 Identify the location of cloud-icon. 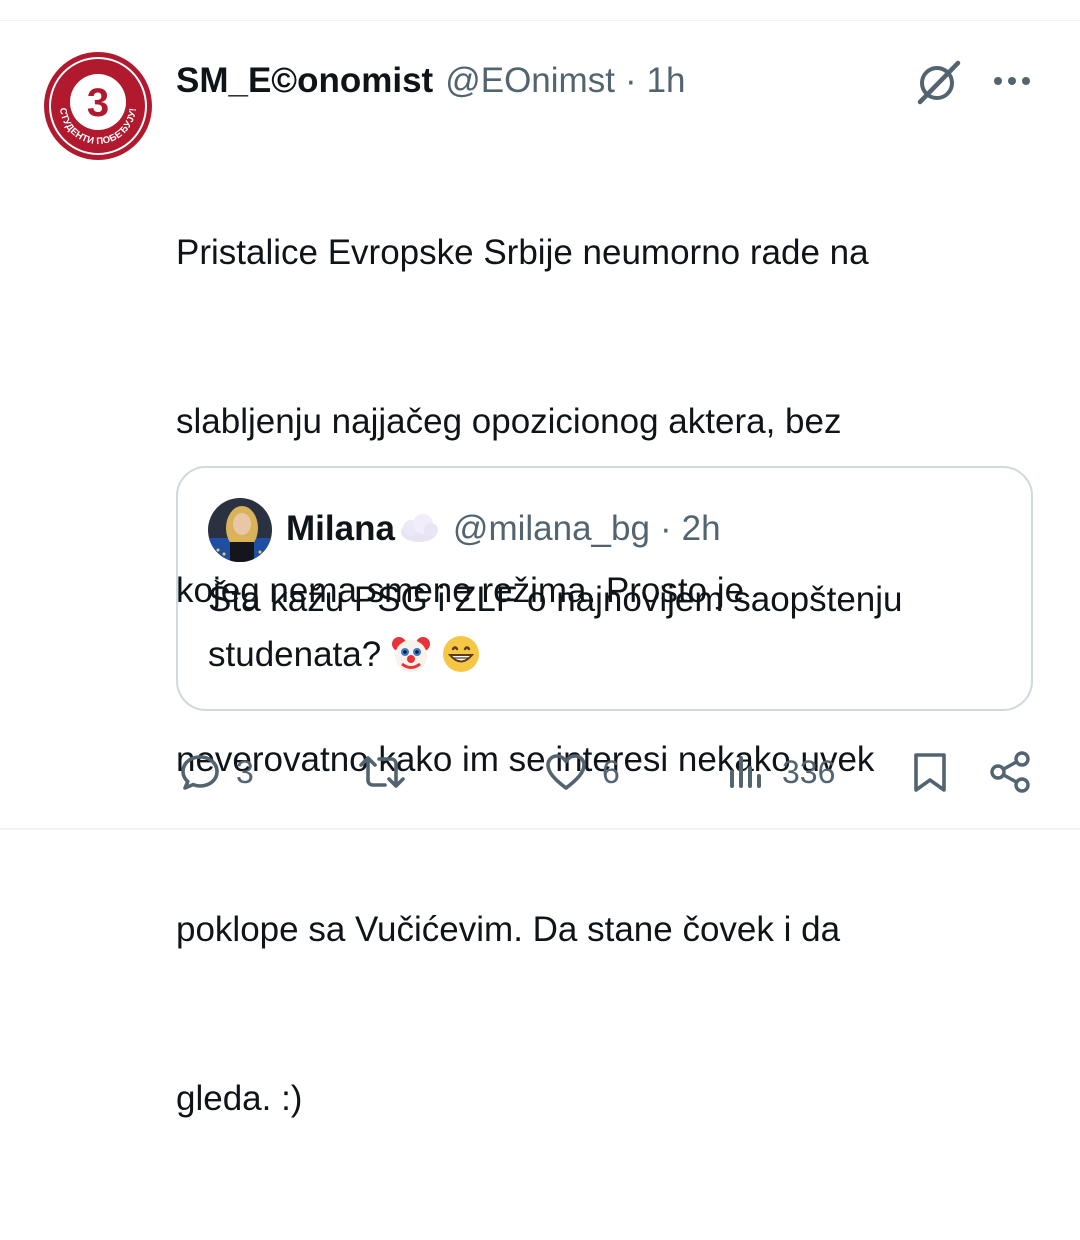
(419, 528).